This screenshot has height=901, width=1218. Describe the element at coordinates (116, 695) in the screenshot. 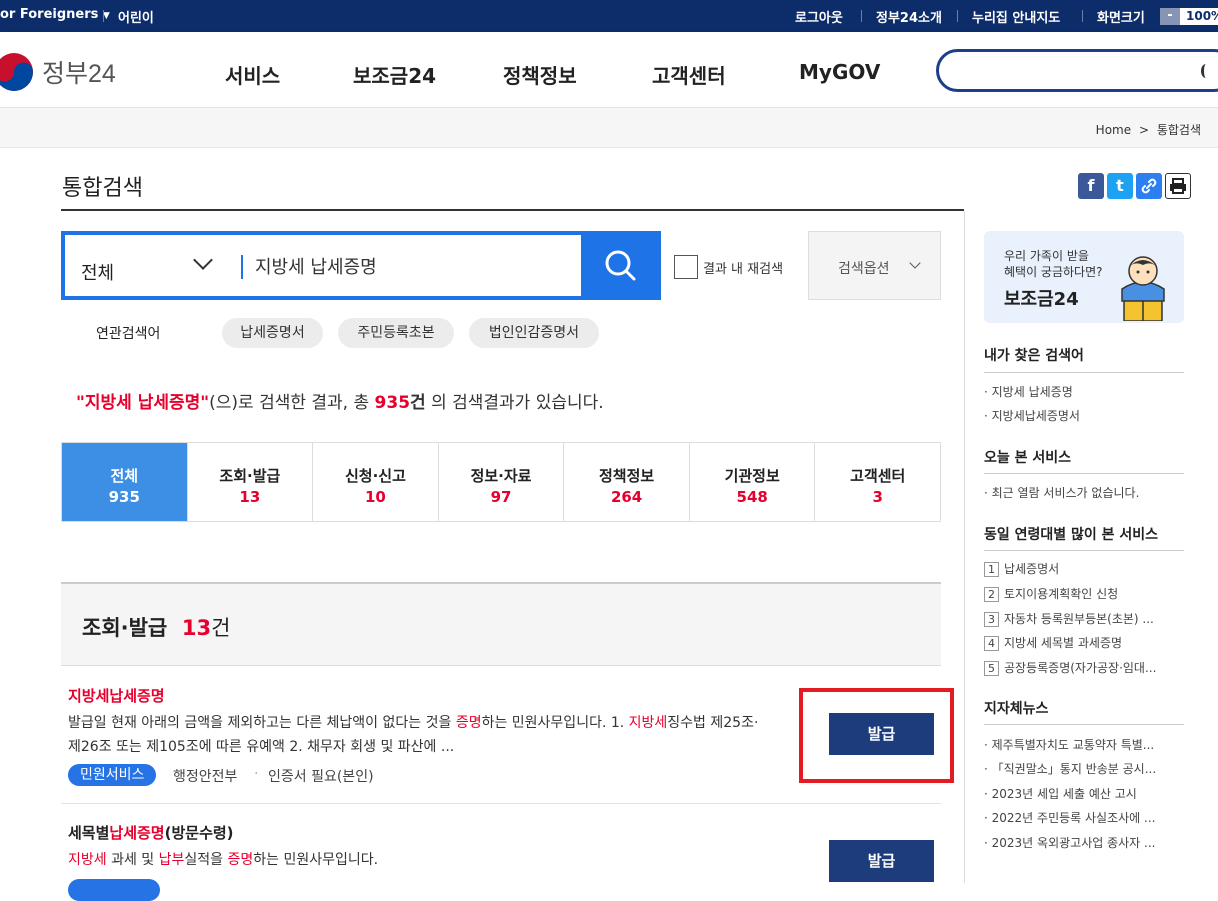

I see `result-item-title: 지방세납세증명` at that location.